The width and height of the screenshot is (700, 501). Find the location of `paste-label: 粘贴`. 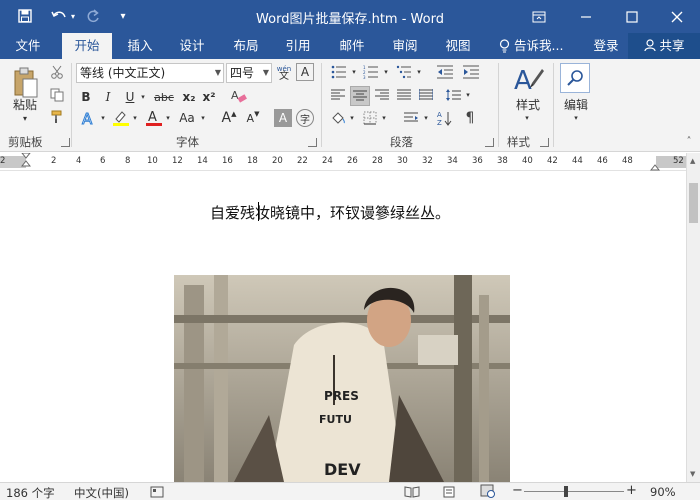

paste-label: 粘贴 is located at coordinates (25, 104).